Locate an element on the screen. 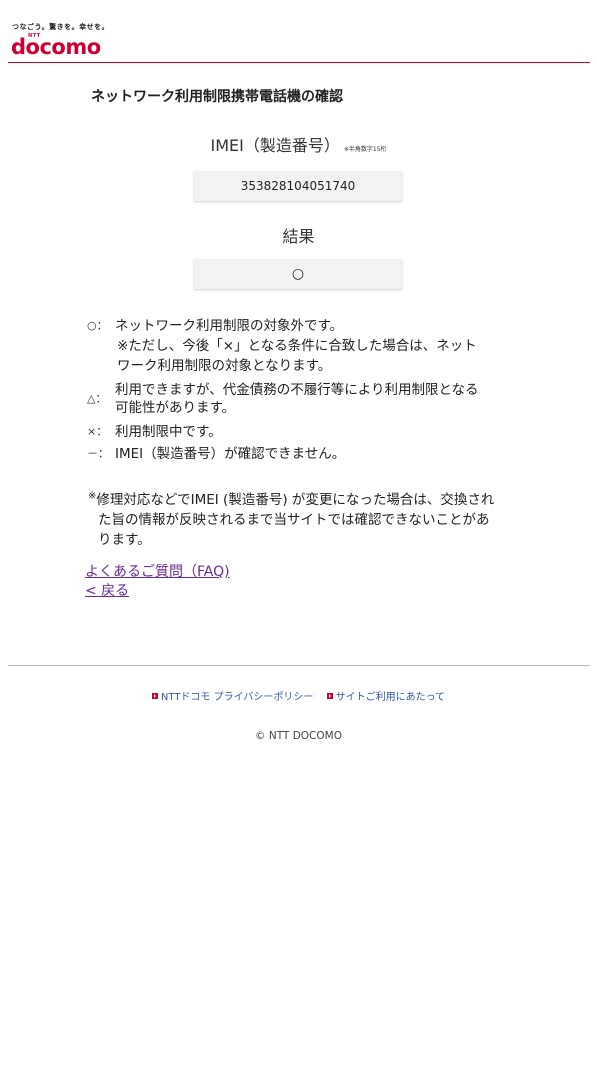 Image resolution: width=597 pixels, height=1080 pixels. legend-symbol-circle: ○： is located at coordinates (97, 325).